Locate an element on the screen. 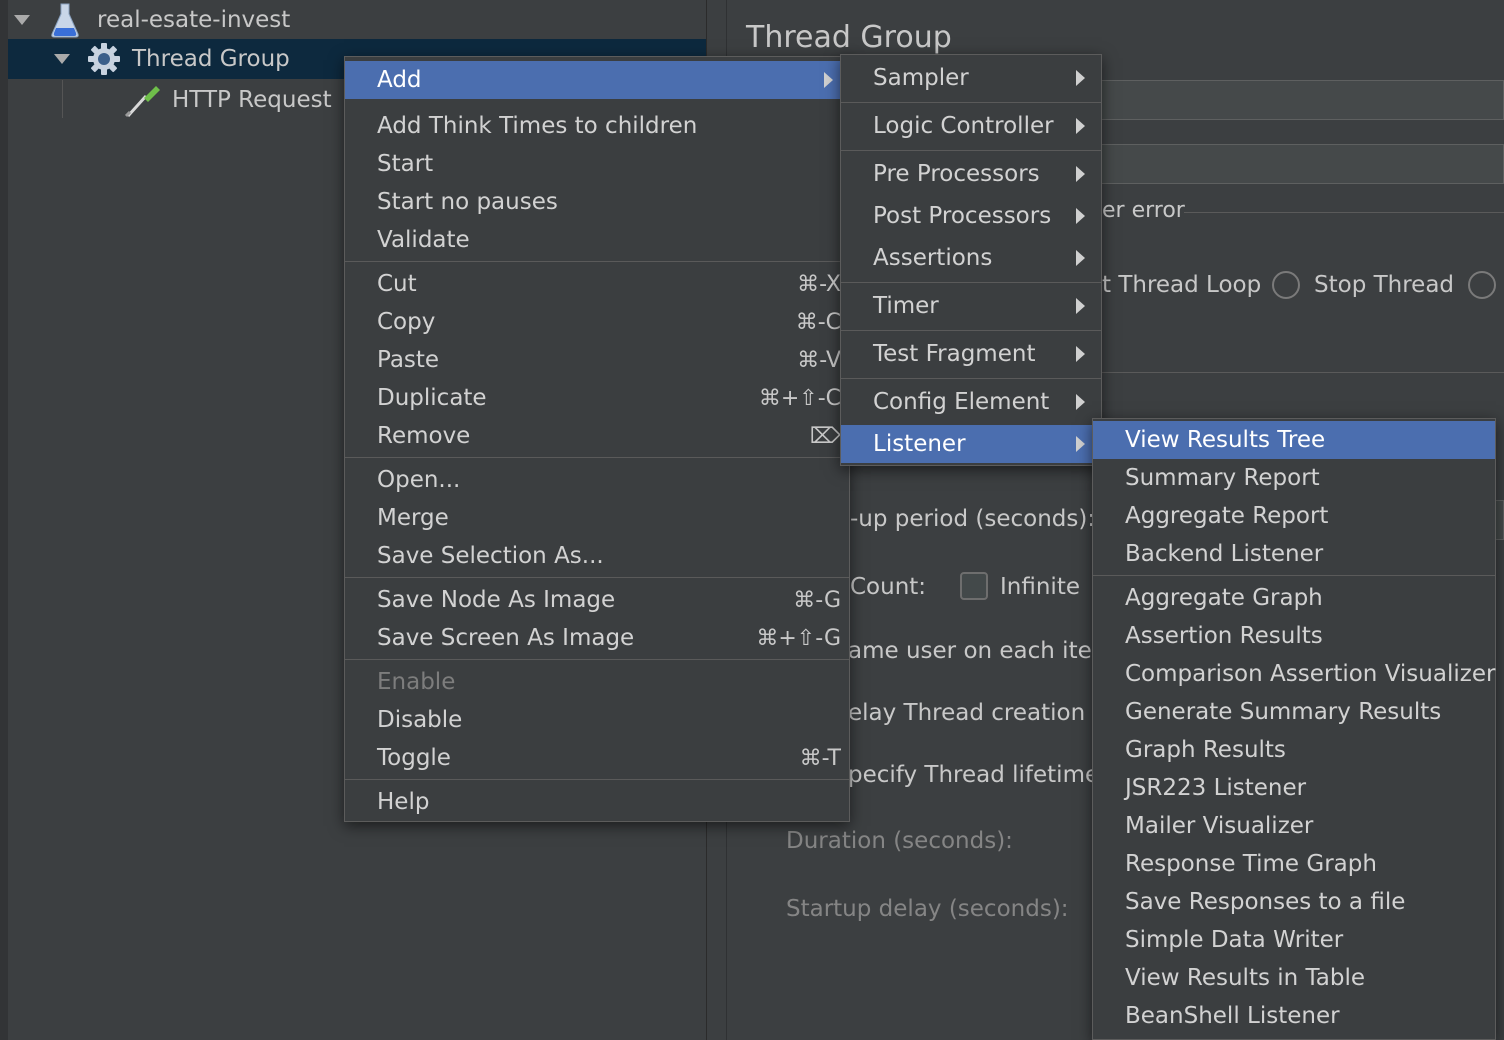  duration-label: Duration (seconds): is located at coordinates (899, 841).